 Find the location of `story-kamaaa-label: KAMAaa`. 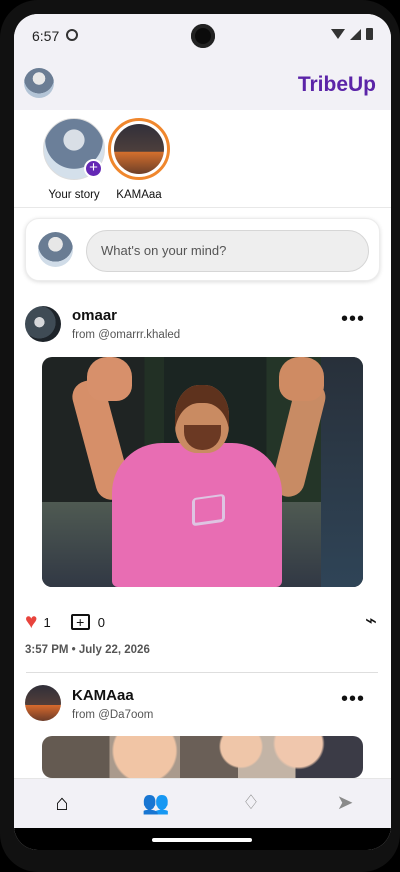

story-kamaaa-label: KAMAaa is located at coordinates (139, 195).